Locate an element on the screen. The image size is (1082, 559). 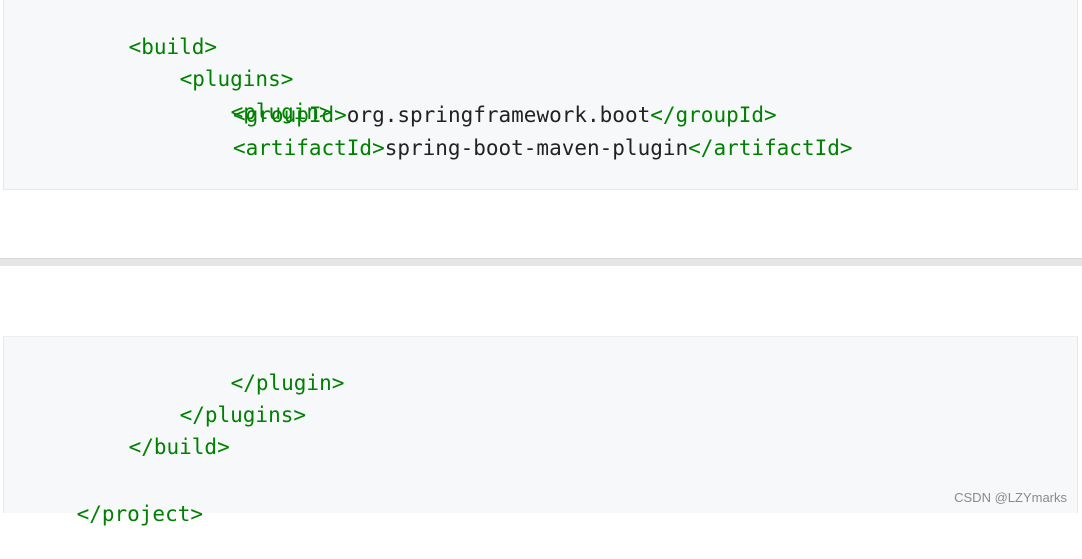
xml-tag: </project> is located at coordinates (140, 514).